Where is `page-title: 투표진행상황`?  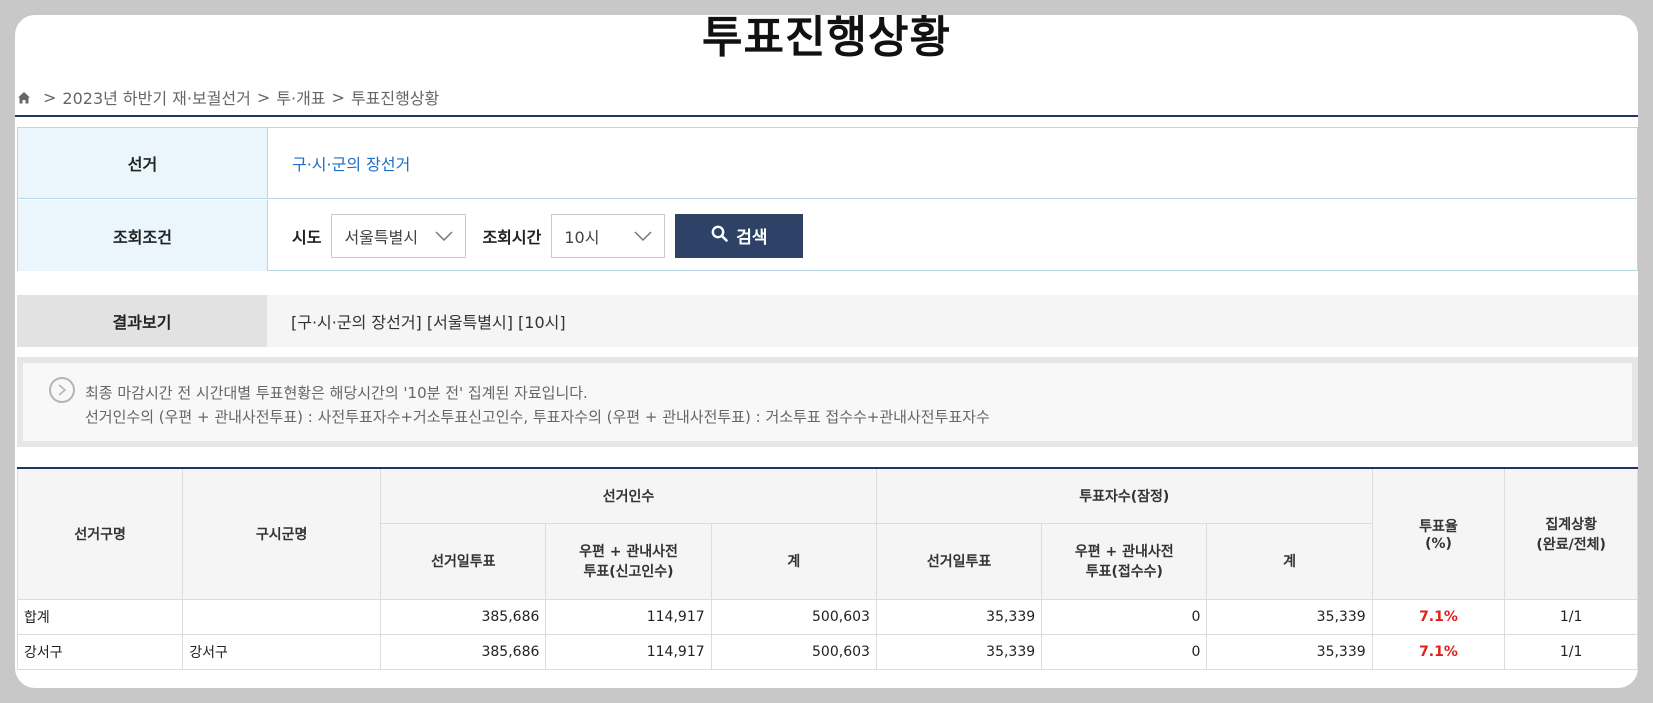
page-title: 투표진행상황 is located at coordinates (826, 39).